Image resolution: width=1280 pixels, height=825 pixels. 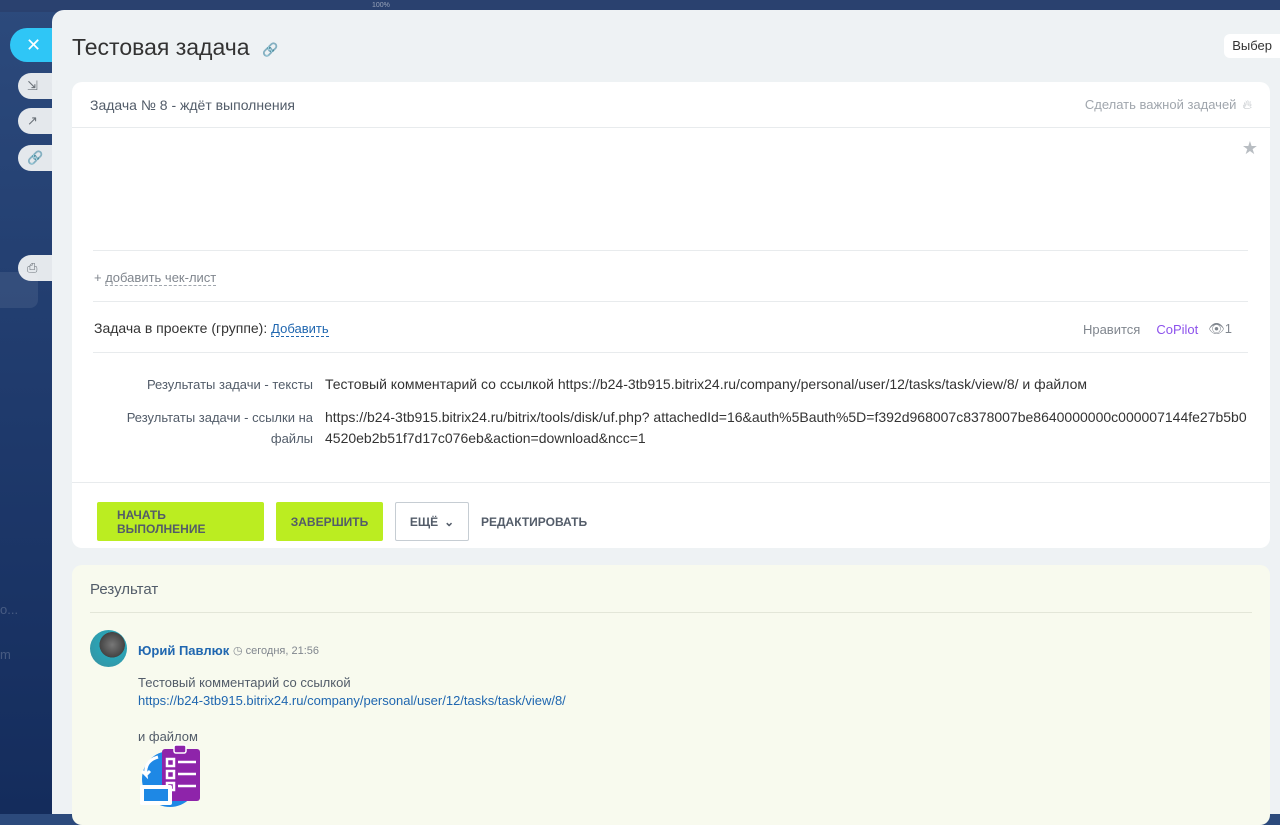 What do you see at coordinates (1228, 328) in the screenshot?
I see `views-value: 1` at bounding box center [1228, 328].